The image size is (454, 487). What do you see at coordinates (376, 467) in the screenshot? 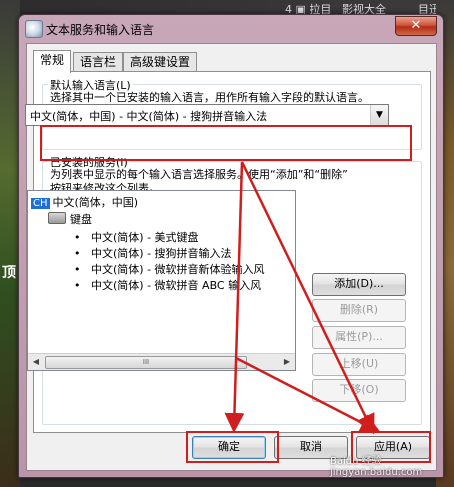
I see `watermark: Baidu 经验 jingyan.baidu.com` at bounding box center [376, 467].